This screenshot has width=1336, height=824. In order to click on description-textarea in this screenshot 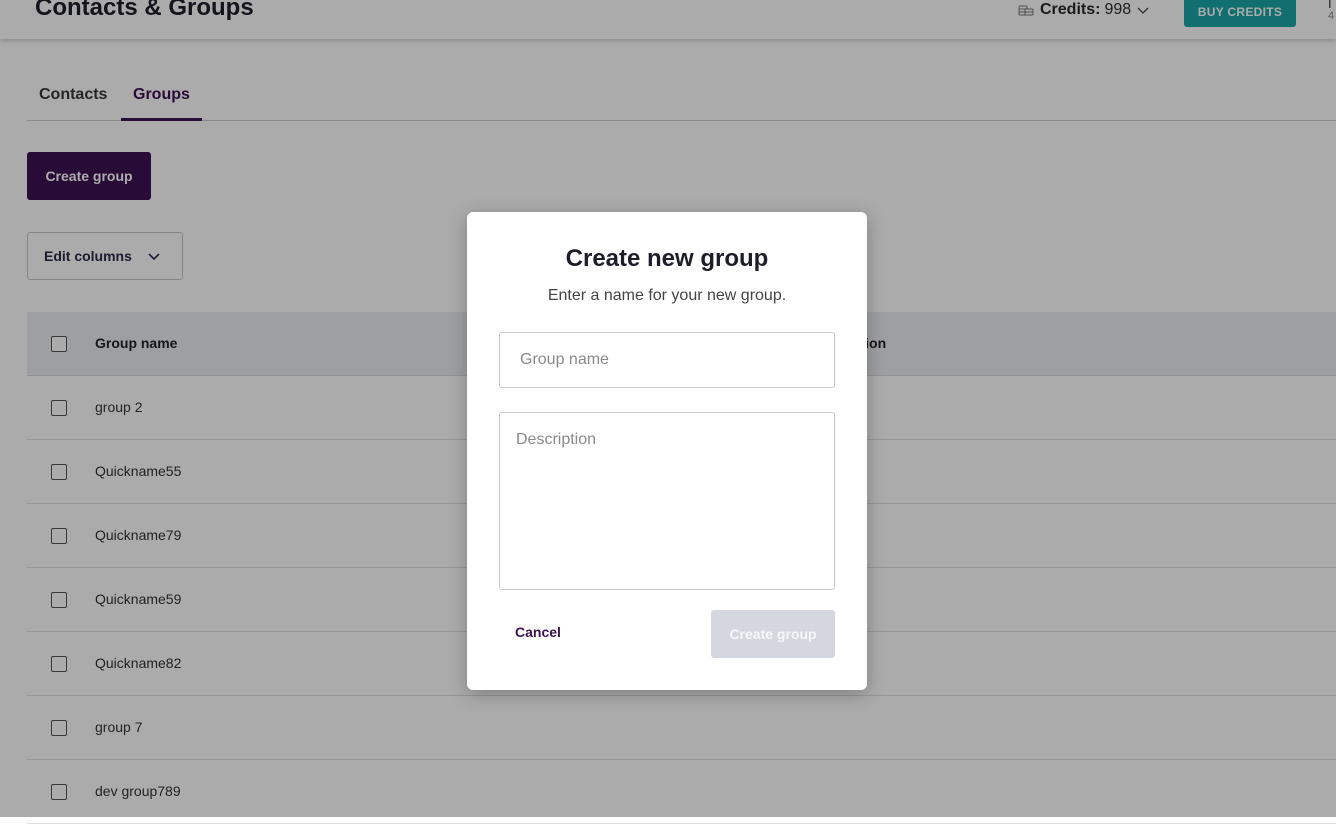, I will do `click(667, 501)`.